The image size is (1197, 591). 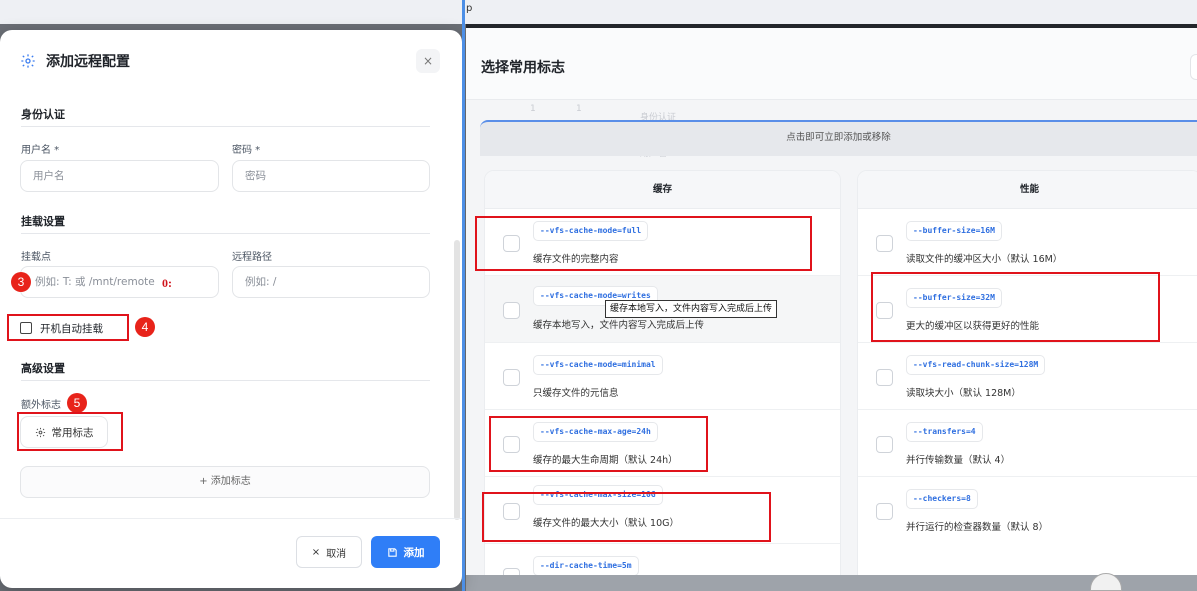 What do you see at coordinates (231, 518) in the screenshot?
I see `footer-divider` at bounding box center [231, 518].